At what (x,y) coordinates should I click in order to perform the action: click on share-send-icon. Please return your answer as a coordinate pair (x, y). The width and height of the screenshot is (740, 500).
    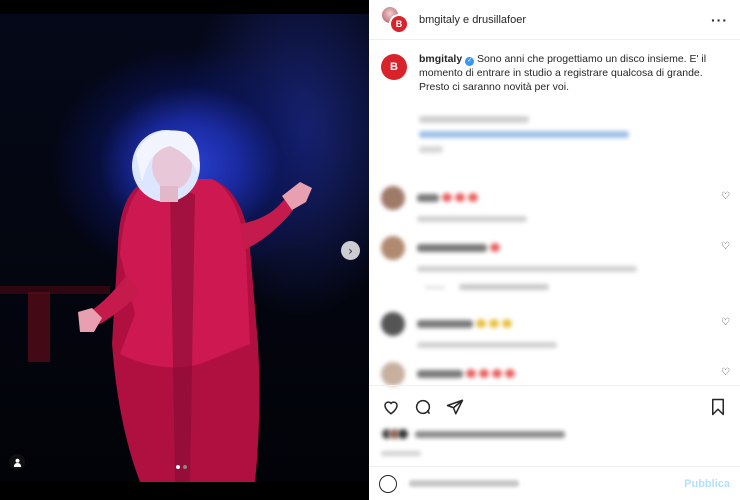
    Looking at the image, I should click on (455, 406).